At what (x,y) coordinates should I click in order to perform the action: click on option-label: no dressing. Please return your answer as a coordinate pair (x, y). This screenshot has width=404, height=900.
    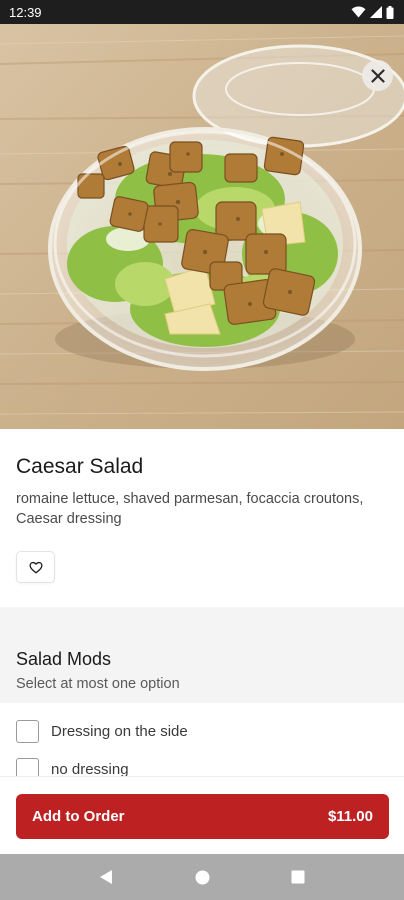
    Looking at the image, I should click on (90, 768).